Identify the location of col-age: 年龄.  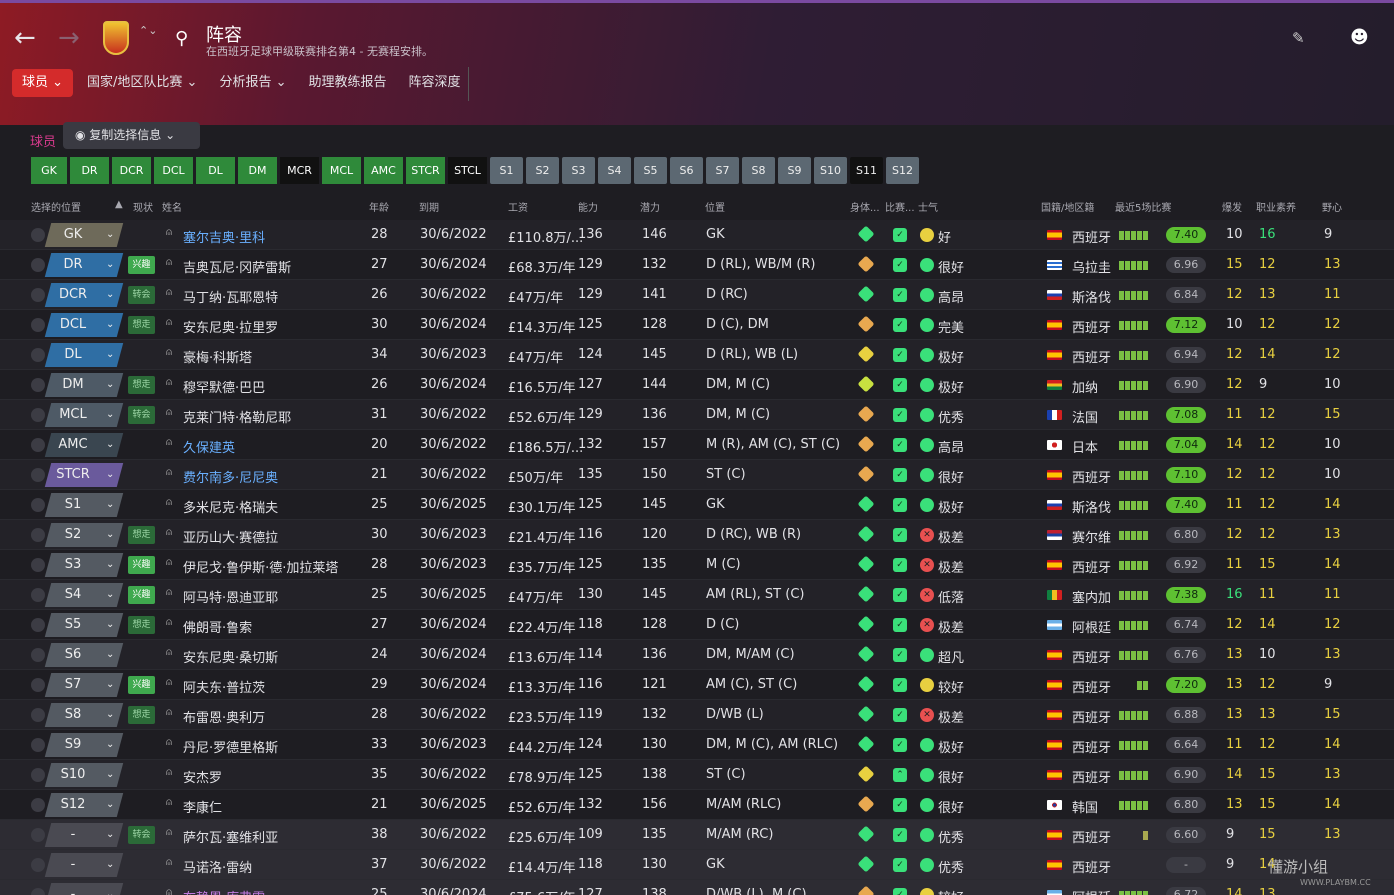
(379, 206).